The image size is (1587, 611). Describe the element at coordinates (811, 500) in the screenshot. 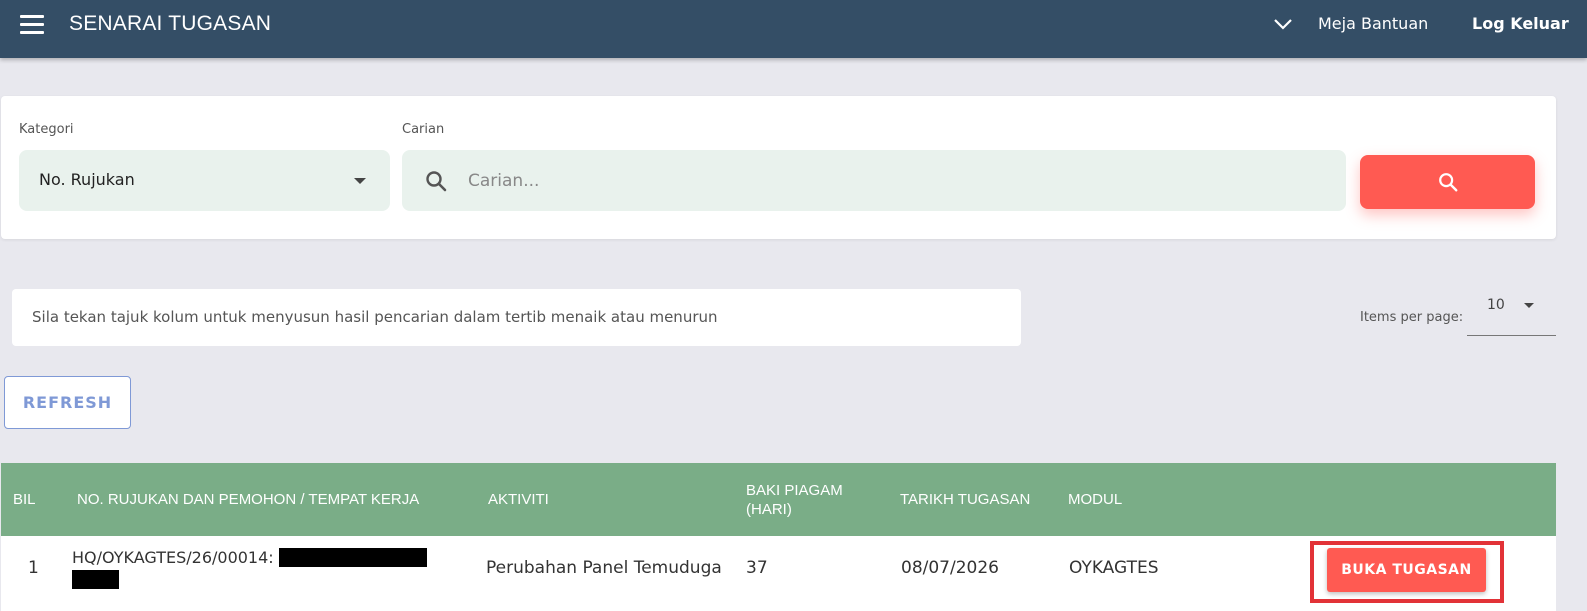

I see `column-header-baki-piagam: BAKI PIAGAM (HARI)` at that location.